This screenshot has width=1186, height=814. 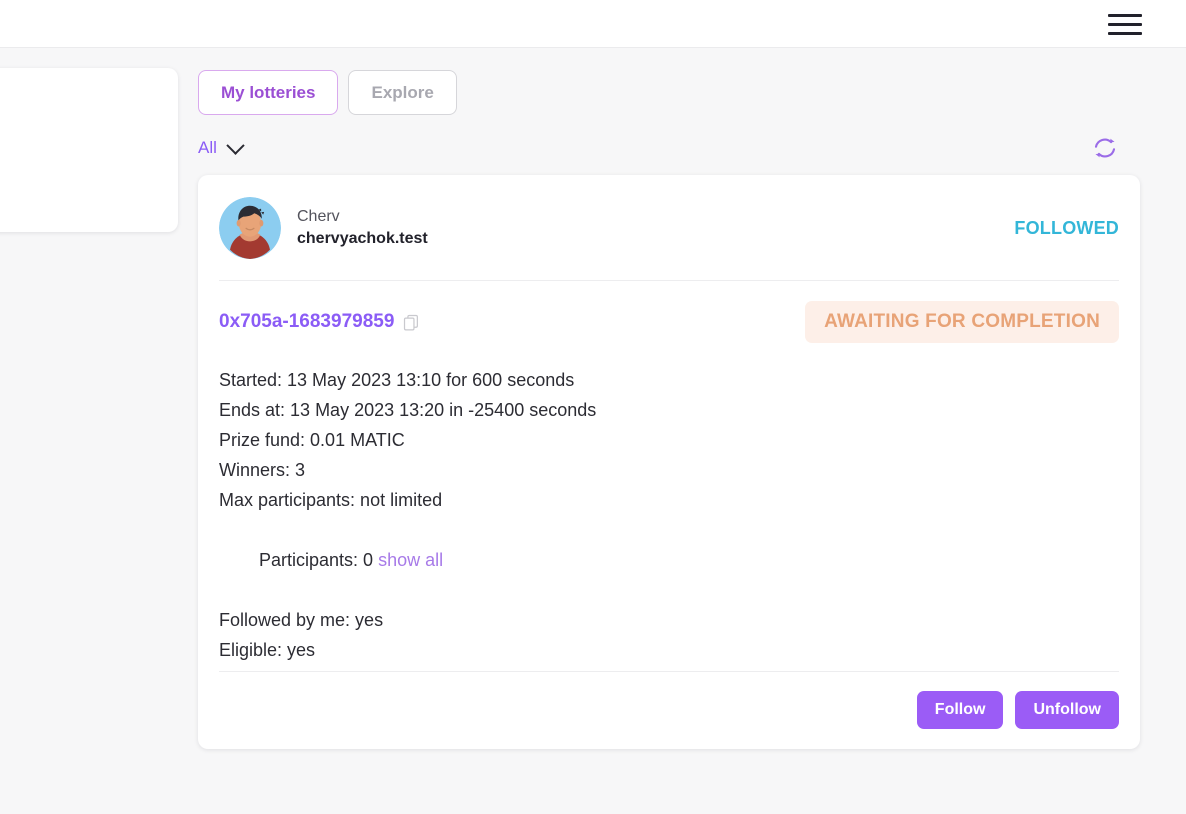 What do you see at coordinates (402, 92) in the screenshot?
I see `tab-explore: Explore` at bounding box center [402, 92].